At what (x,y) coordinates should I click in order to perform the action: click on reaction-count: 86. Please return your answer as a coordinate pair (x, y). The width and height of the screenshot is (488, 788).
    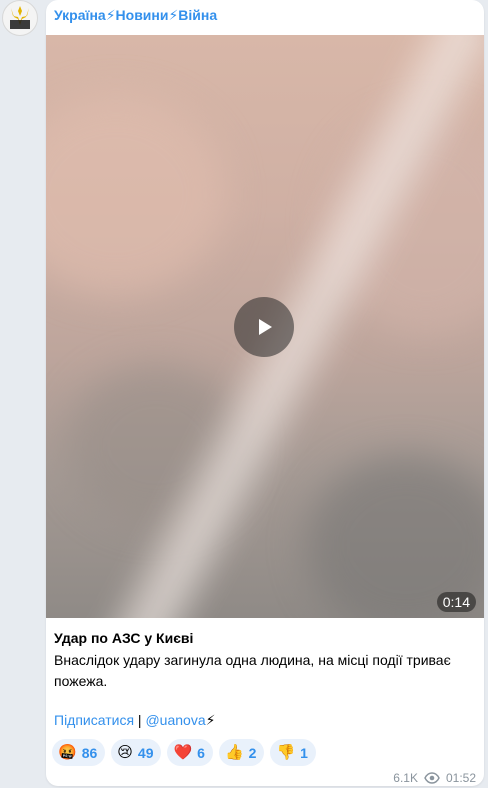
    Looking at the image, I should click on (89, 752).